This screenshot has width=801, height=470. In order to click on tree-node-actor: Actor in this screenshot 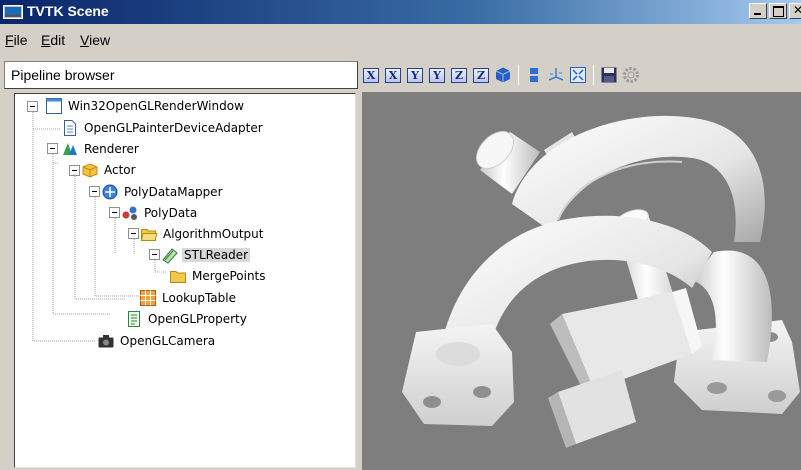, I will do `click(109, 170)`.